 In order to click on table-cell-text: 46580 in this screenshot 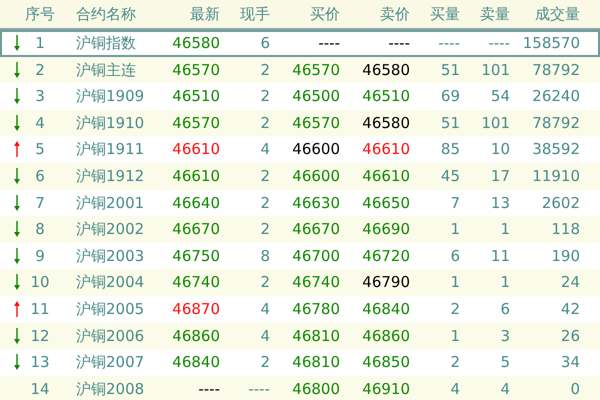, I will do `click(385, 123)`.